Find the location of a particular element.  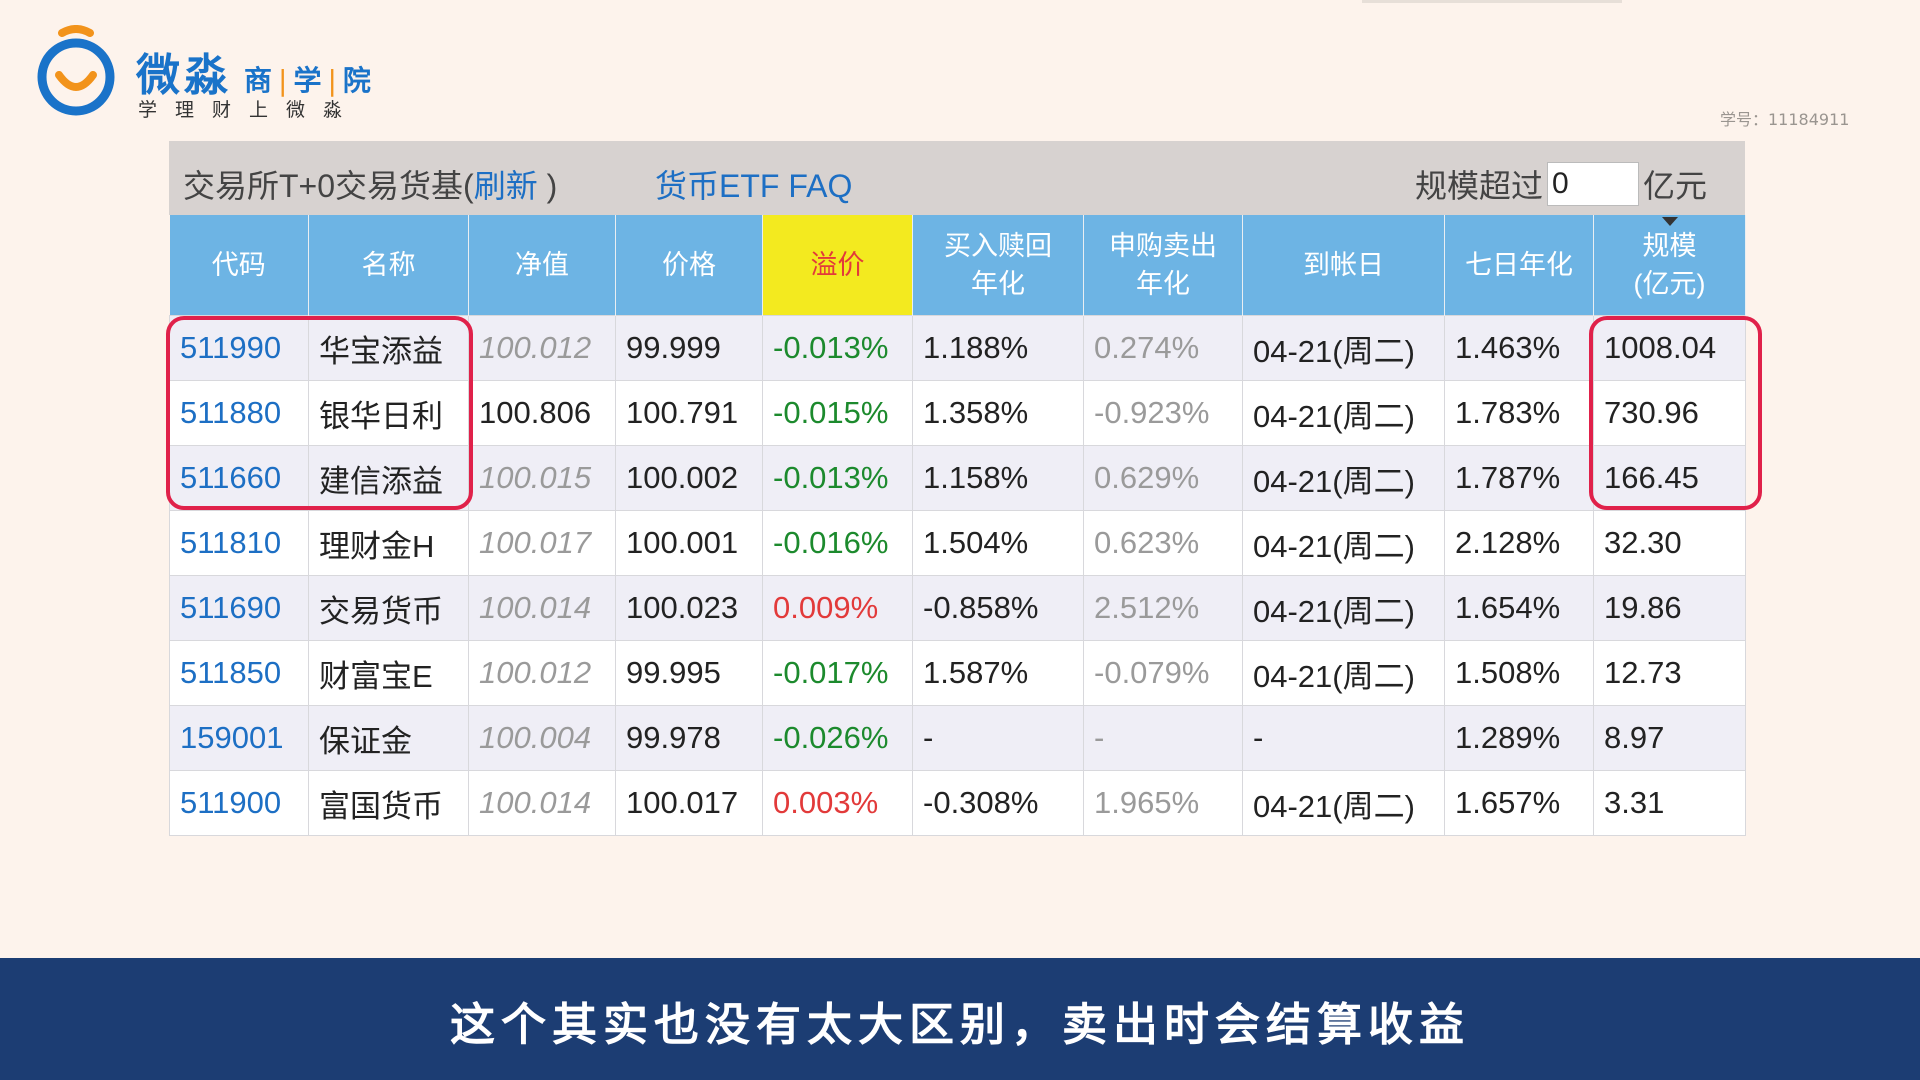

panel-header: 交易所T+0交易货基(刷新 ) 货币ETF FAQ 规模超过 亿元 is located at coordinates (957, 178).